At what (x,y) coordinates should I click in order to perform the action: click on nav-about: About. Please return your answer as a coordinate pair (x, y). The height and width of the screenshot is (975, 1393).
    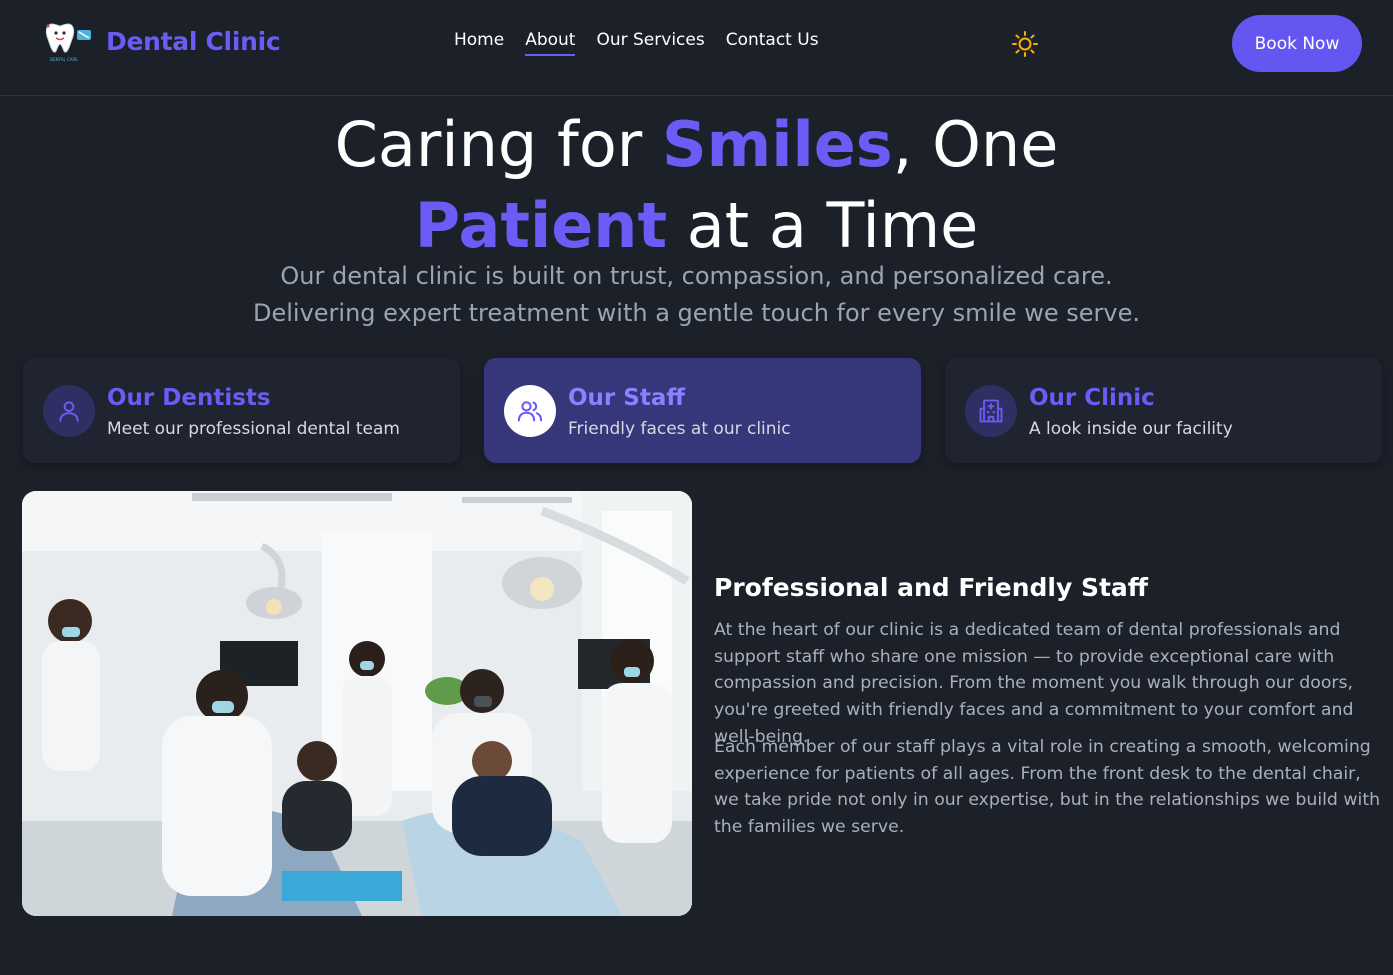
    Looking at the image, I should click on (550, 43).